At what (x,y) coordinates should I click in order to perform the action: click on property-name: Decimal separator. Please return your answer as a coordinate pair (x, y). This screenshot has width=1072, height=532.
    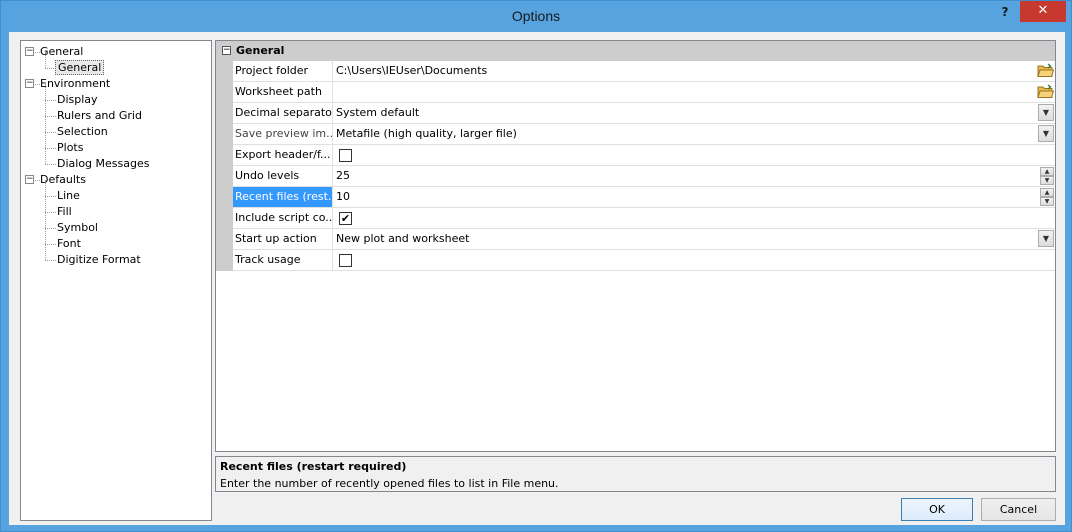
    Looking at the image, I should click on (283, 113).